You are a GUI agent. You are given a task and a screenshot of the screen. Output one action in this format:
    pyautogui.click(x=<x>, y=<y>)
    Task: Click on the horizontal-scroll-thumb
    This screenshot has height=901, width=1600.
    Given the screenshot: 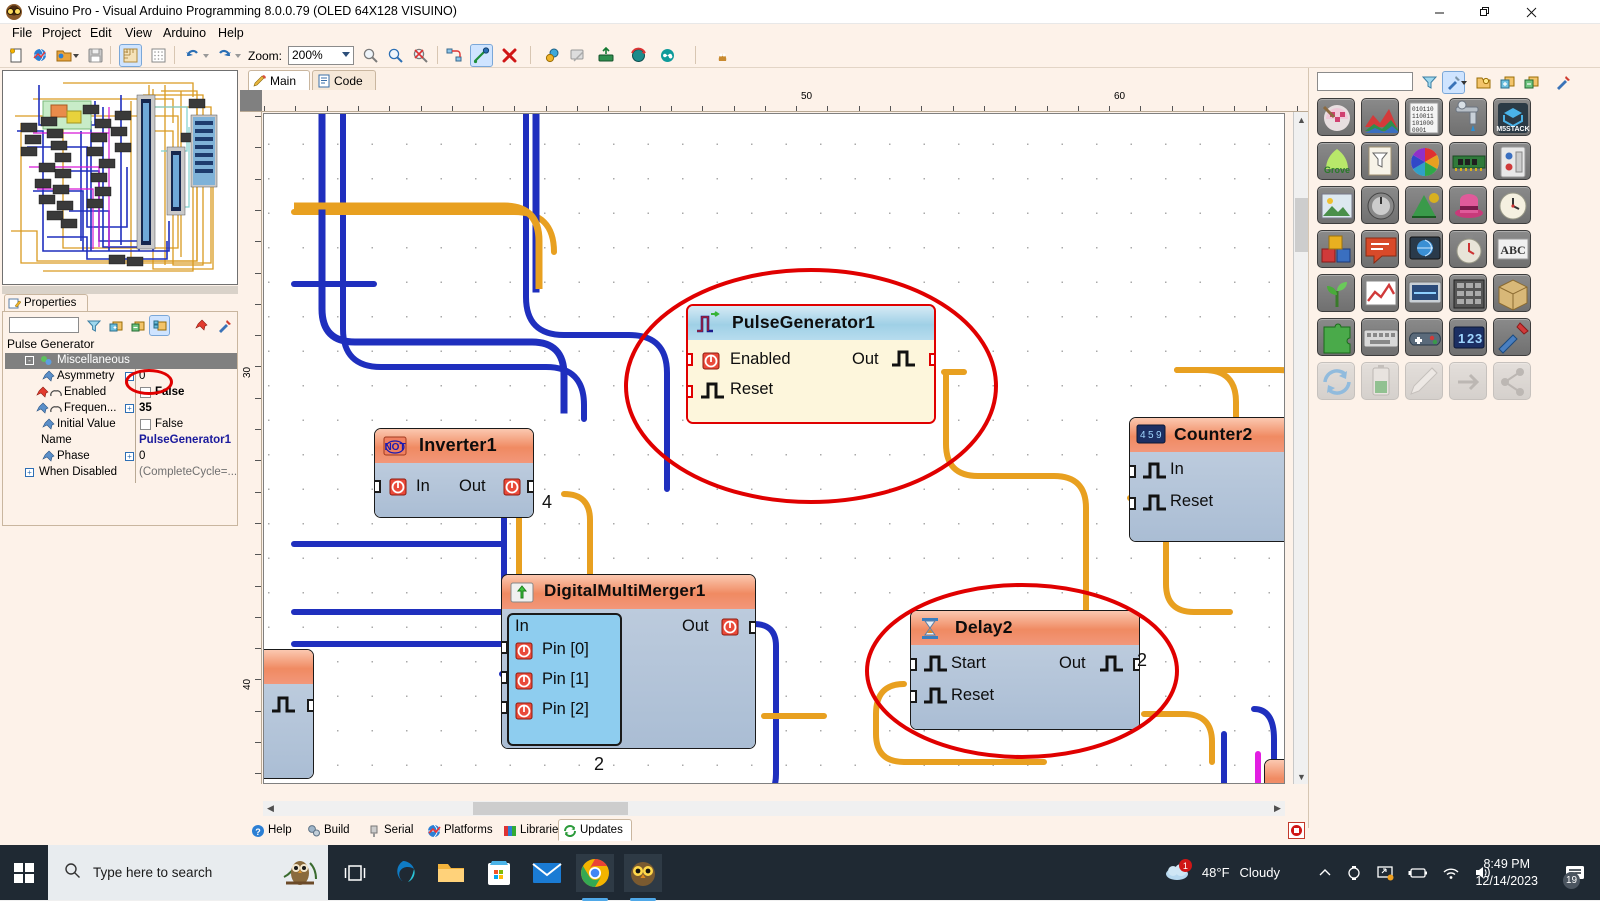 What is the action you would take?
    pyautogui.click(x=550, y=808)
    